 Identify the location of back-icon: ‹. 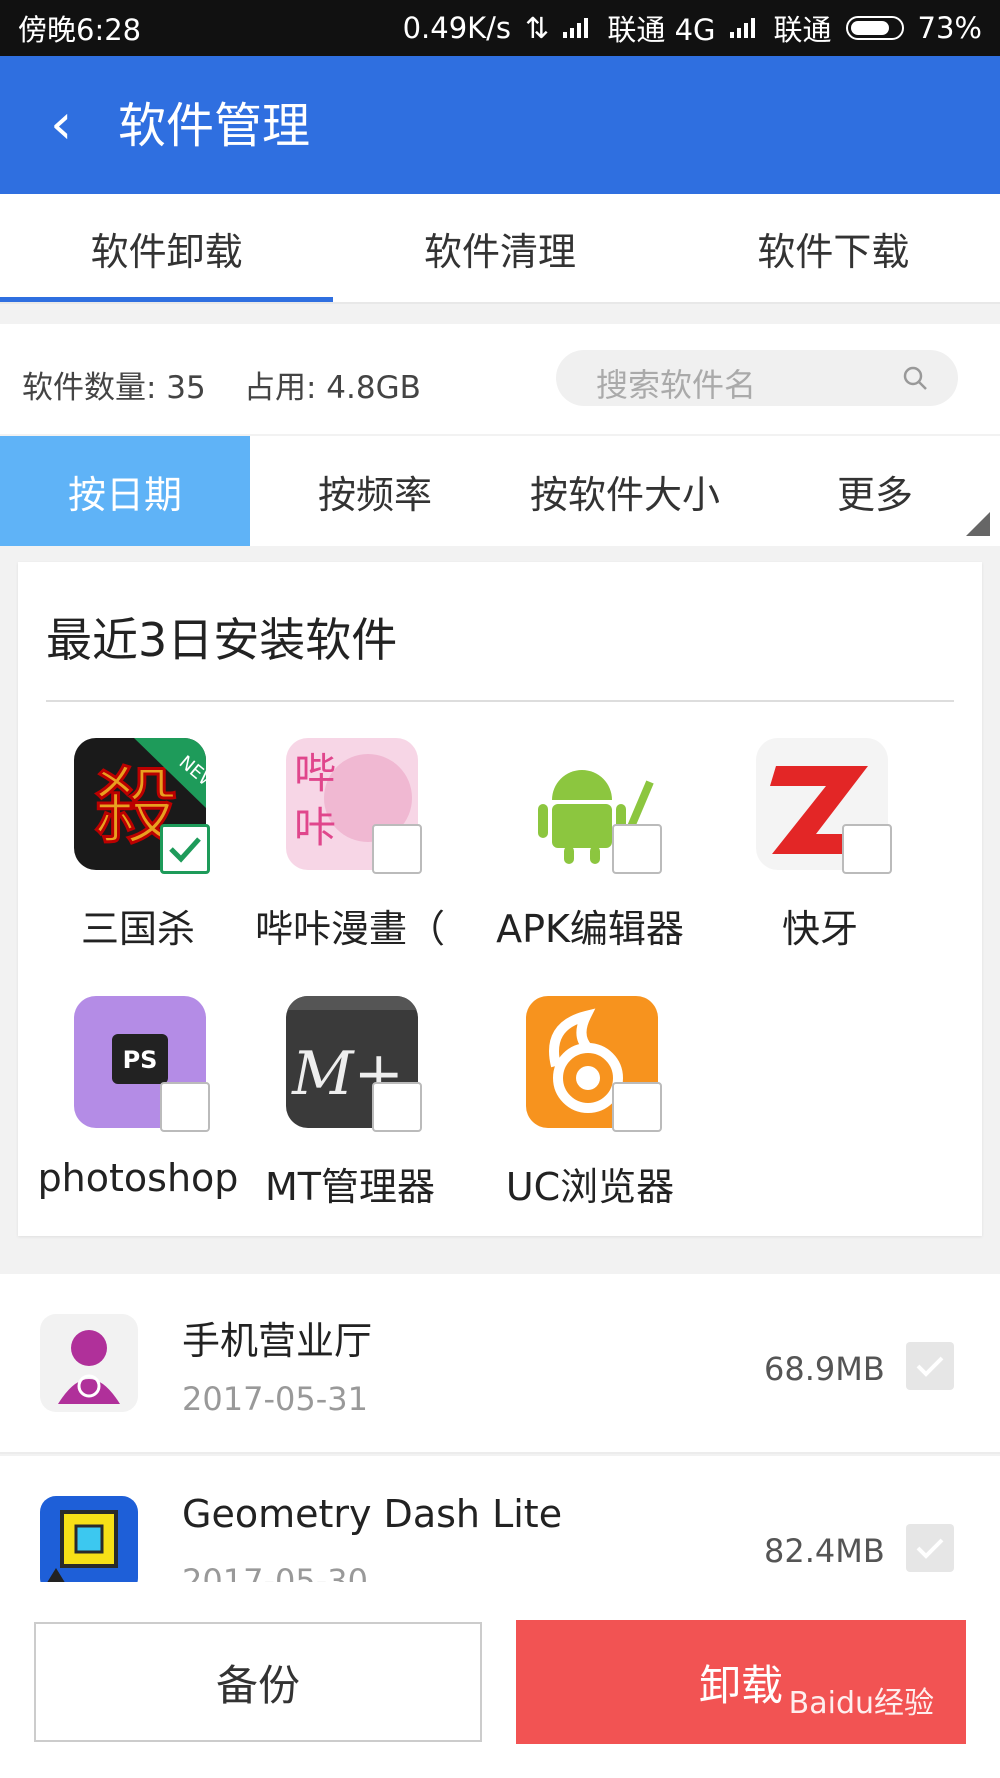
(61, 125).